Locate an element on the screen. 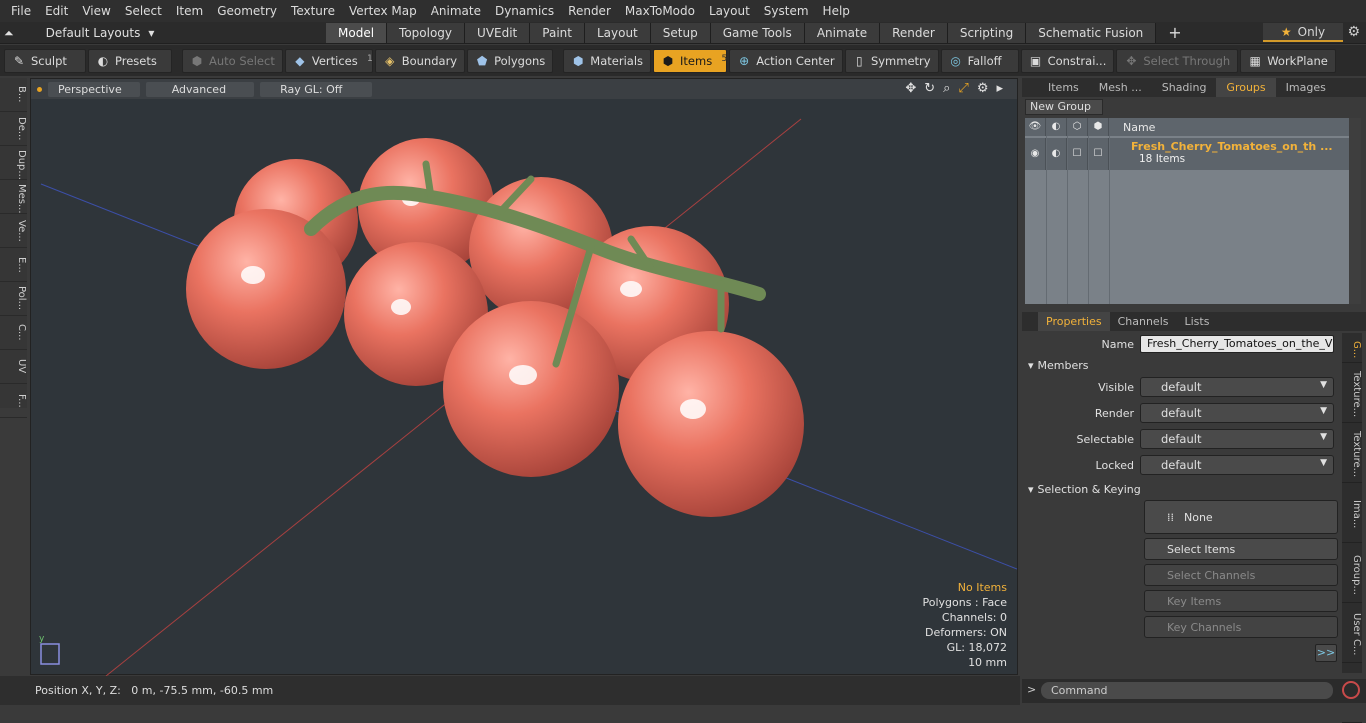  presets-button: ◐ Presets is located at coordinates (130, 60).